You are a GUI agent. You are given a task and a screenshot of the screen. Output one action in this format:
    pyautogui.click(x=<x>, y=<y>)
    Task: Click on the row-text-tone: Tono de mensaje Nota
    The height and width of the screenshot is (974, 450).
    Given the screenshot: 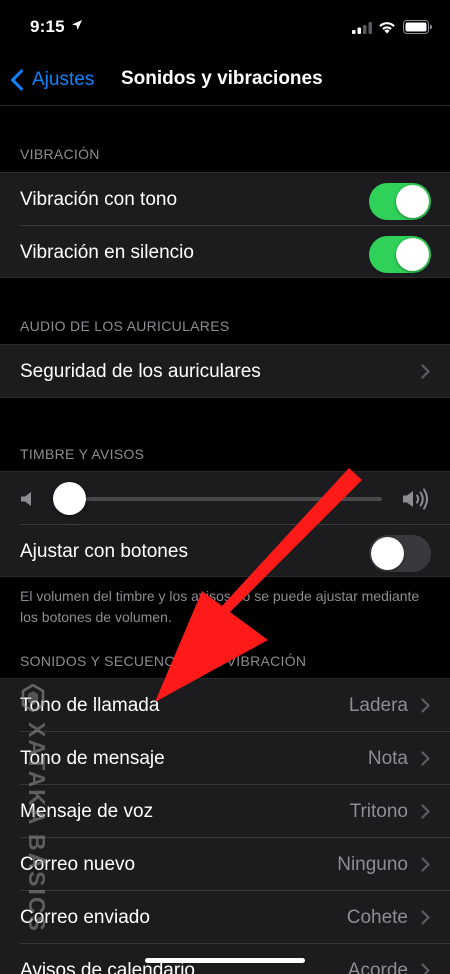 What is the action you would take?
    pyautogui.click(x=225, y=758)
    